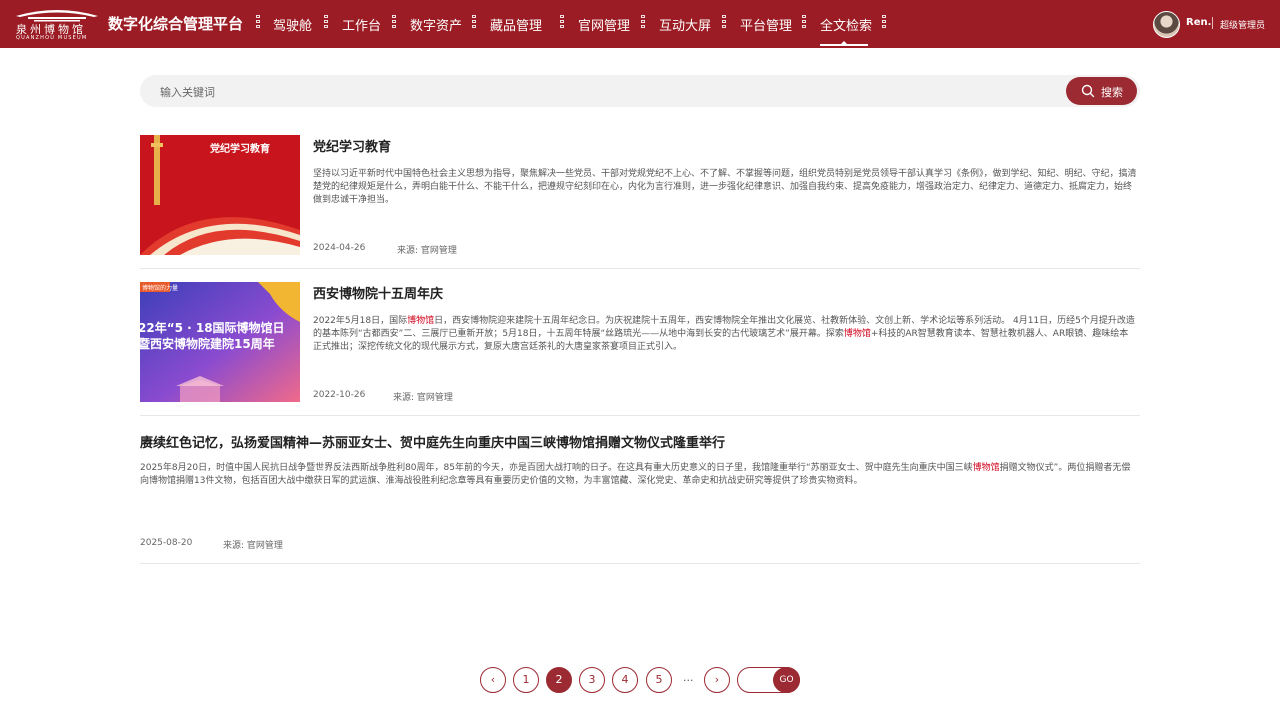 Image resolution: width=1280 pixels, height=720 pixels. I want to click on result-date: 2024-04-26, so click(339, 248).